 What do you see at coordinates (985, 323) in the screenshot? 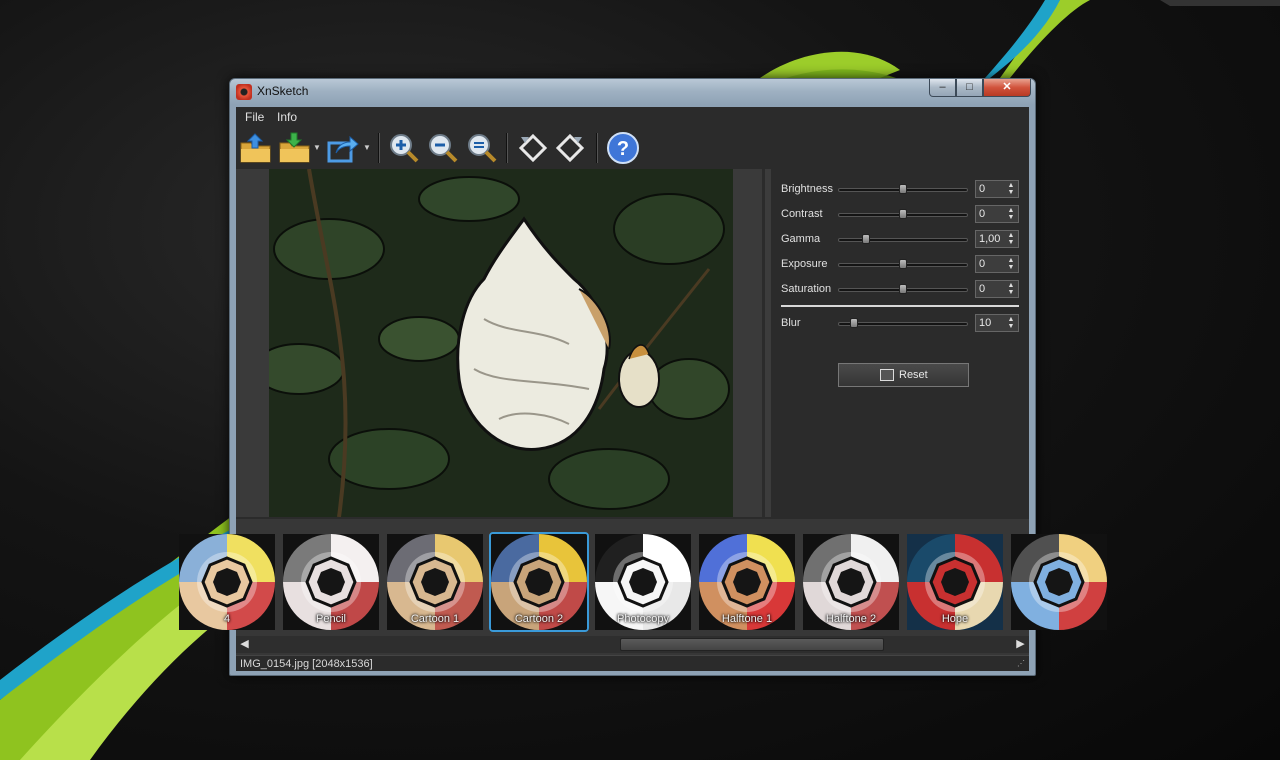
I see `blur-value: 10` at bounding box center [985, 323].